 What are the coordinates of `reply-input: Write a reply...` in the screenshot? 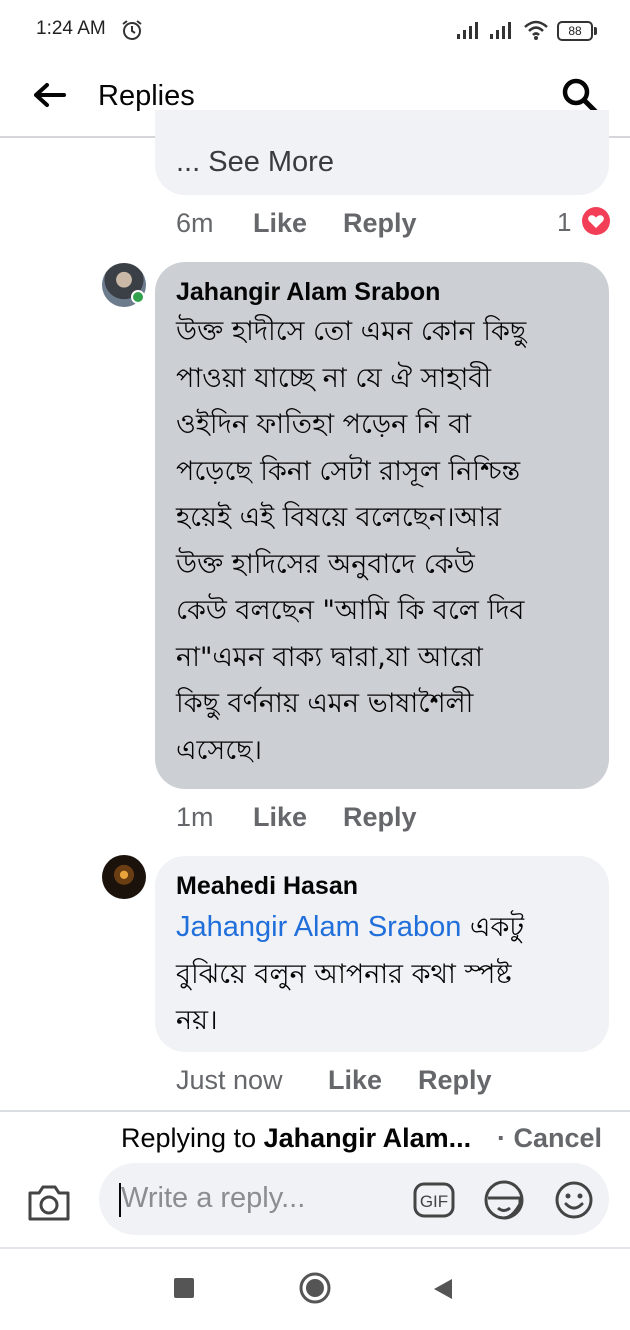 It's located at (354, 1199).